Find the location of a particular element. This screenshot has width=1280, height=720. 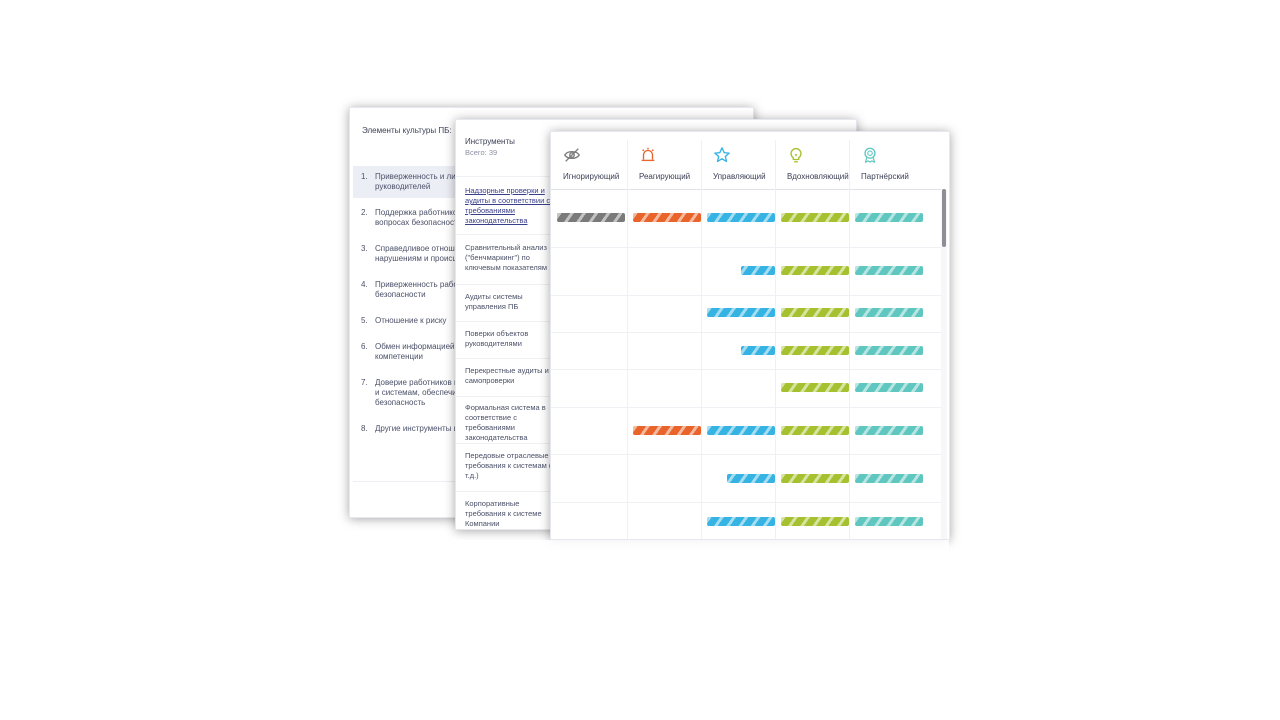

header-divider is located at coordinates (746, 189).